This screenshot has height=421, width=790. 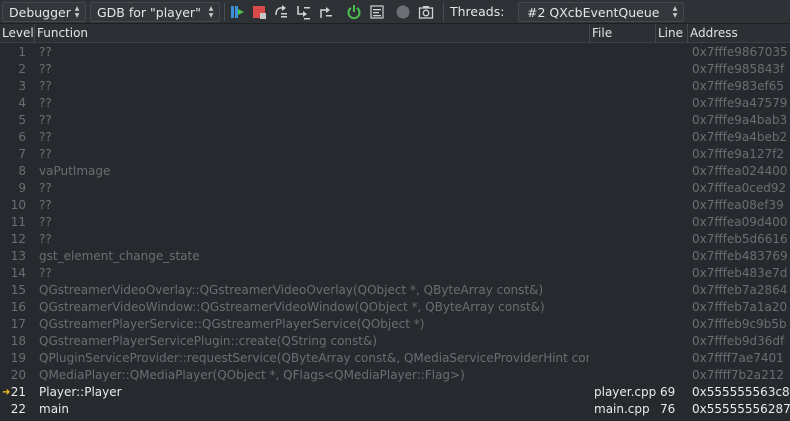 I want to click on column-header-file: File, so click(x=623, y=33).